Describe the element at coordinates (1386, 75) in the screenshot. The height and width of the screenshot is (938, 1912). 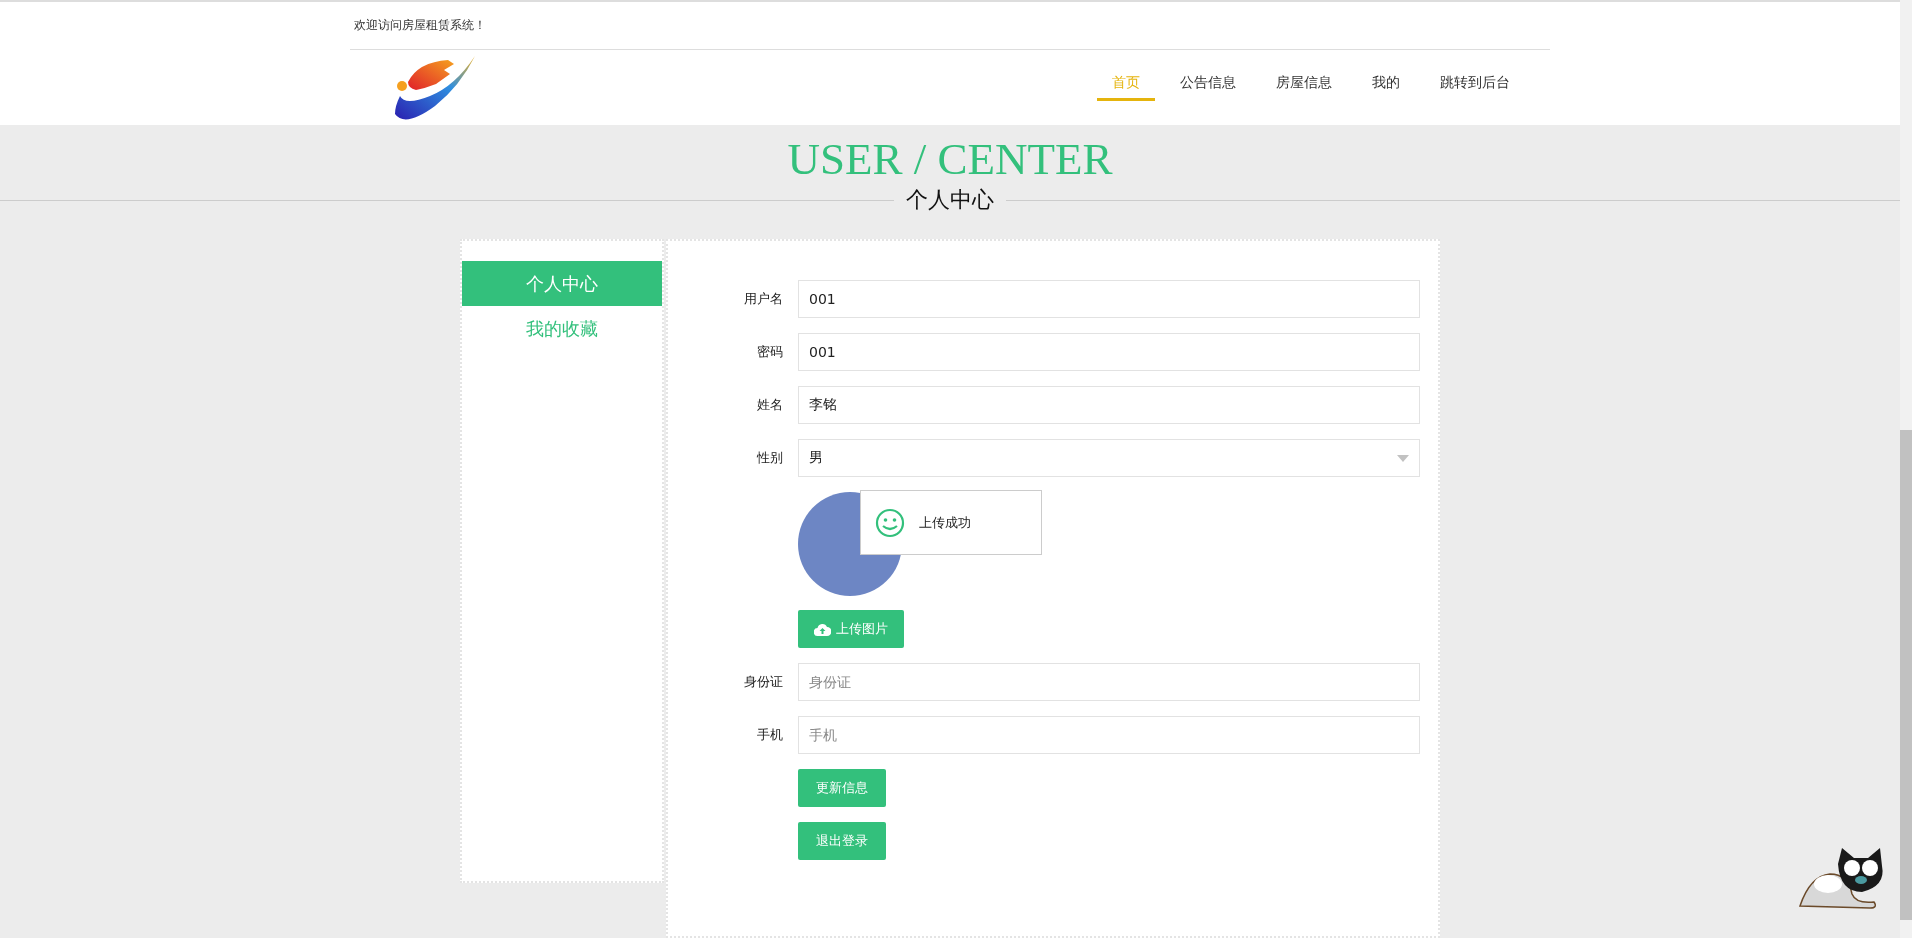
I see `nav-link: 我的` at that location.